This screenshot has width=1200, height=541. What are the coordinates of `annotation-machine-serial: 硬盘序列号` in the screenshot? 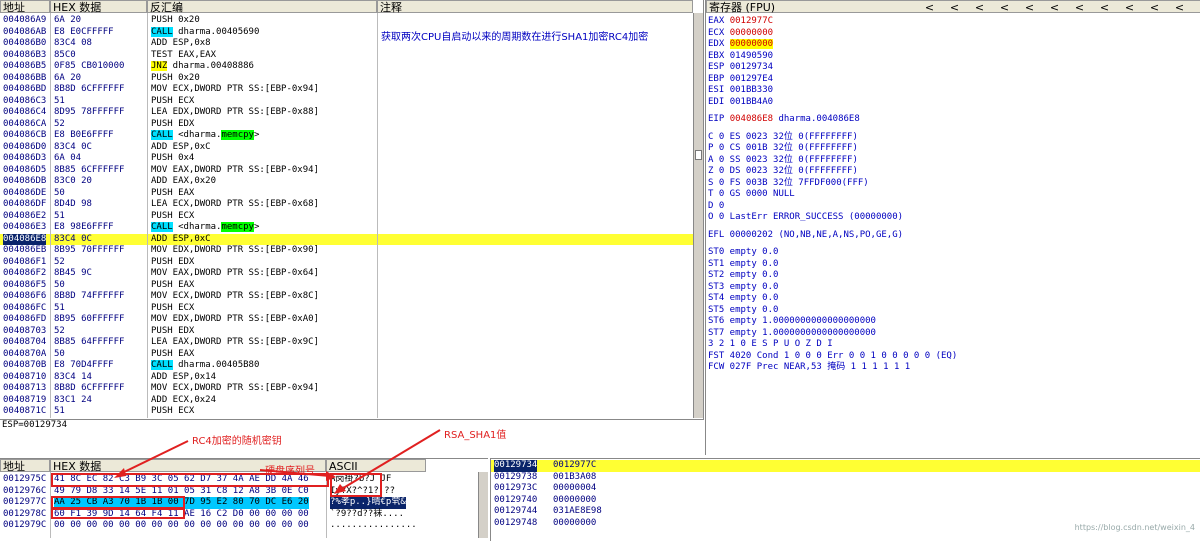 It's located at (290, 471).